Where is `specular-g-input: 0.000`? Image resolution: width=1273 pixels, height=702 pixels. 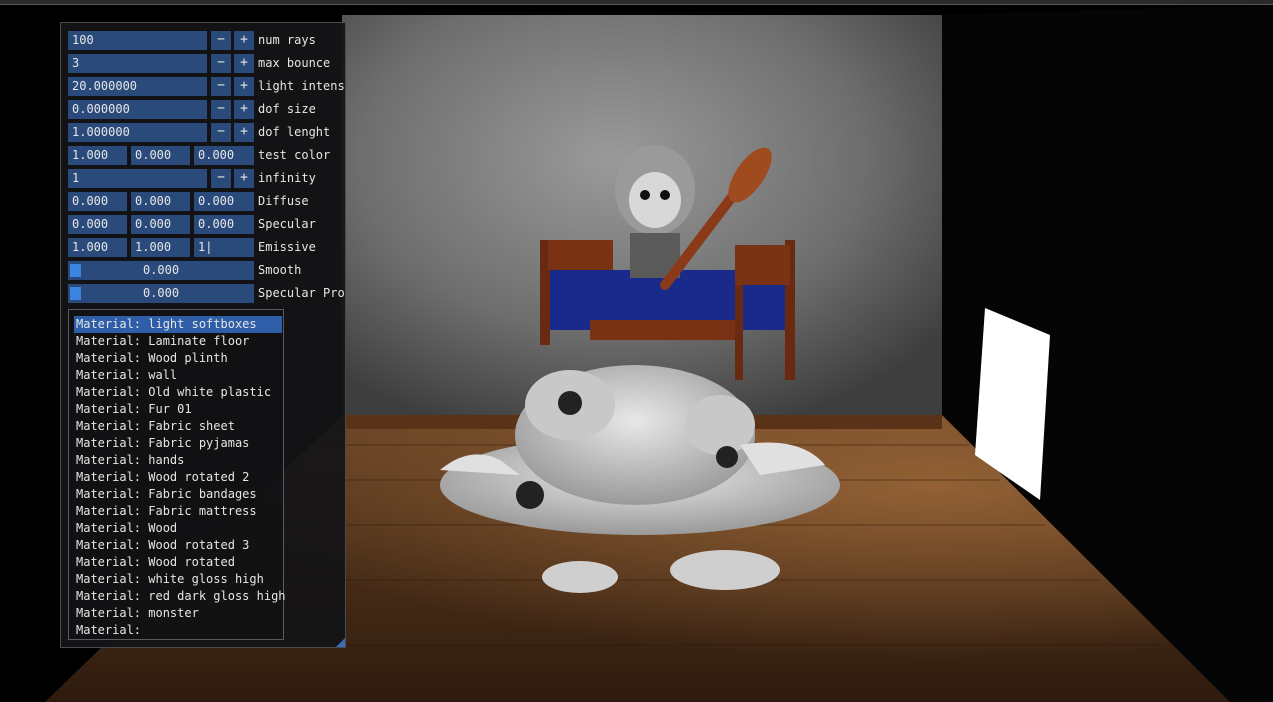 specular-g-input: 0.000 is located at coordinates (160, 224).